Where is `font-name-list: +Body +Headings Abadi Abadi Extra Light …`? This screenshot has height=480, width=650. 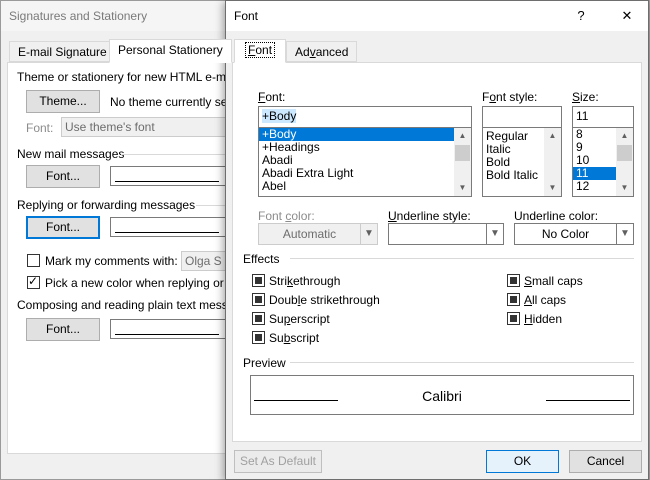
font-name-list: +Body +Headings Abadi Abadi Extra Light … is located at coordinates (365, 162).